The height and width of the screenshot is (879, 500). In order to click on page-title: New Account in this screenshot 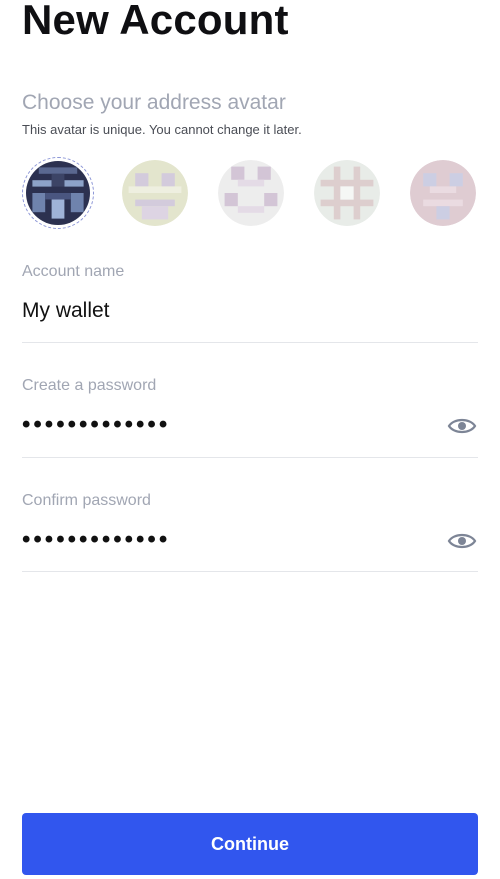, I will do `click(155, 21)`.